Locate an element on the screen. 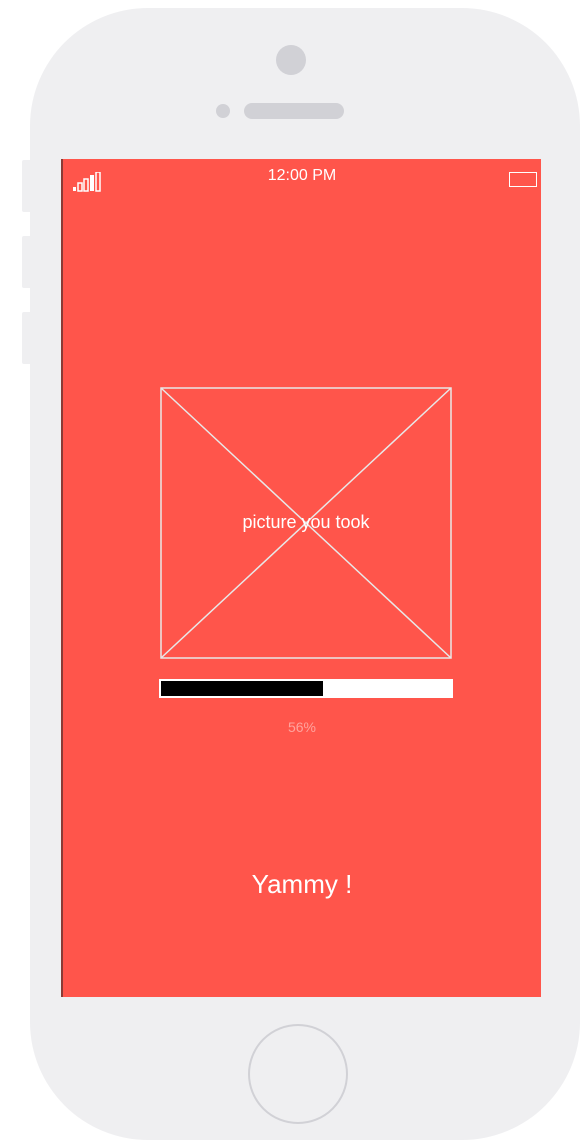  battery-icon is located at coordinates (523, 179).